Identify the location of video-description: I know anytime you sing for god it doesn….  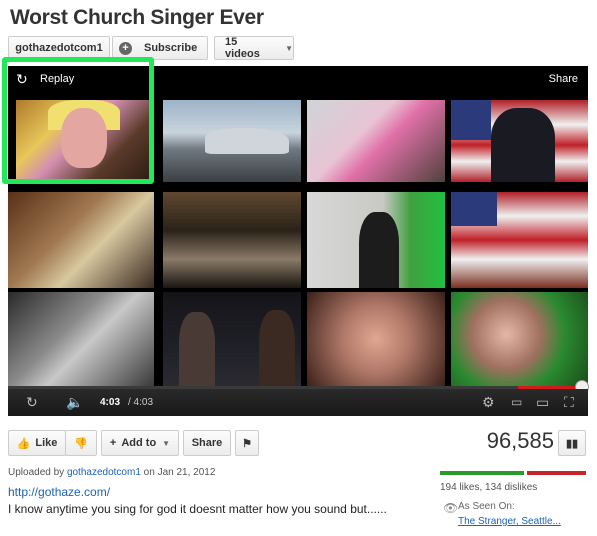
(197, 509).